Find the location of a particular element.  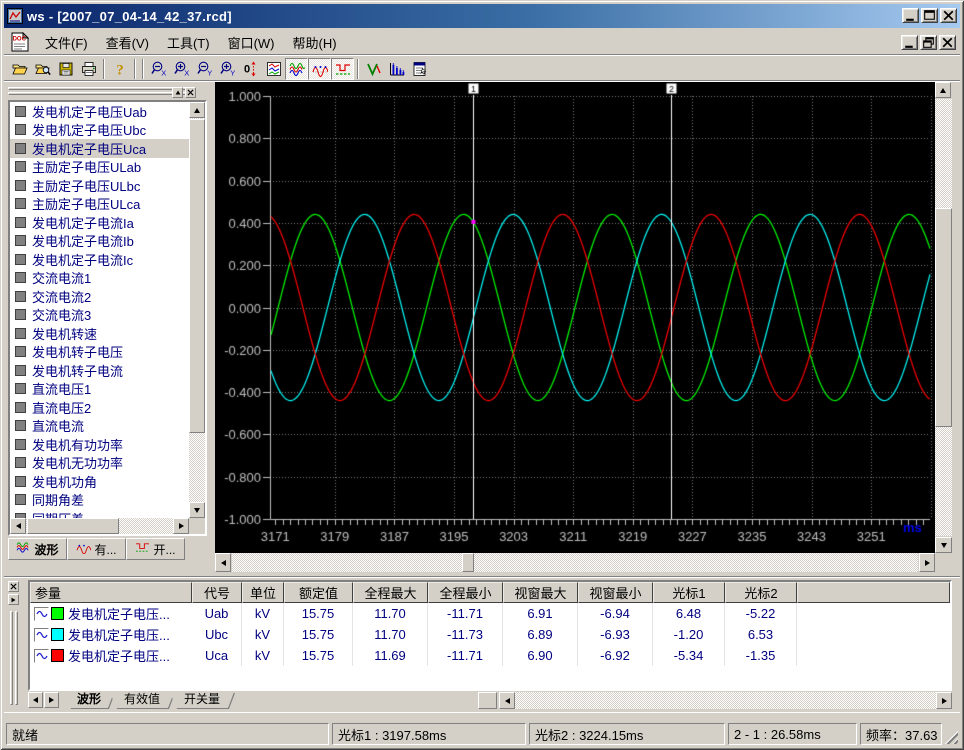

rms-view-button is located at coordinates (319, 68).